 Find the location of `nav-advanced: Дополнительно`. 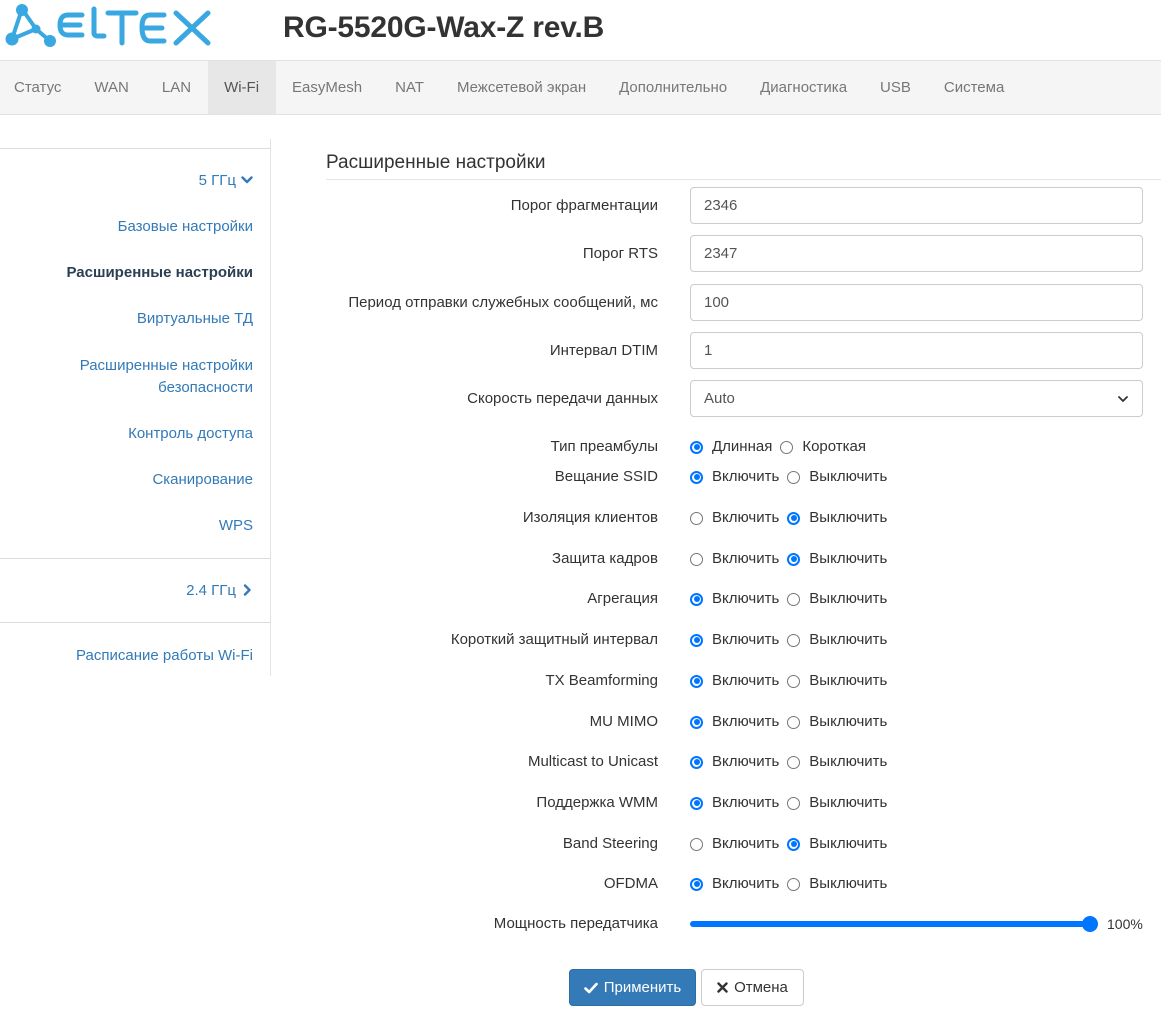

nav-advanced: Дополнительно is located at coordinates (673, 87).